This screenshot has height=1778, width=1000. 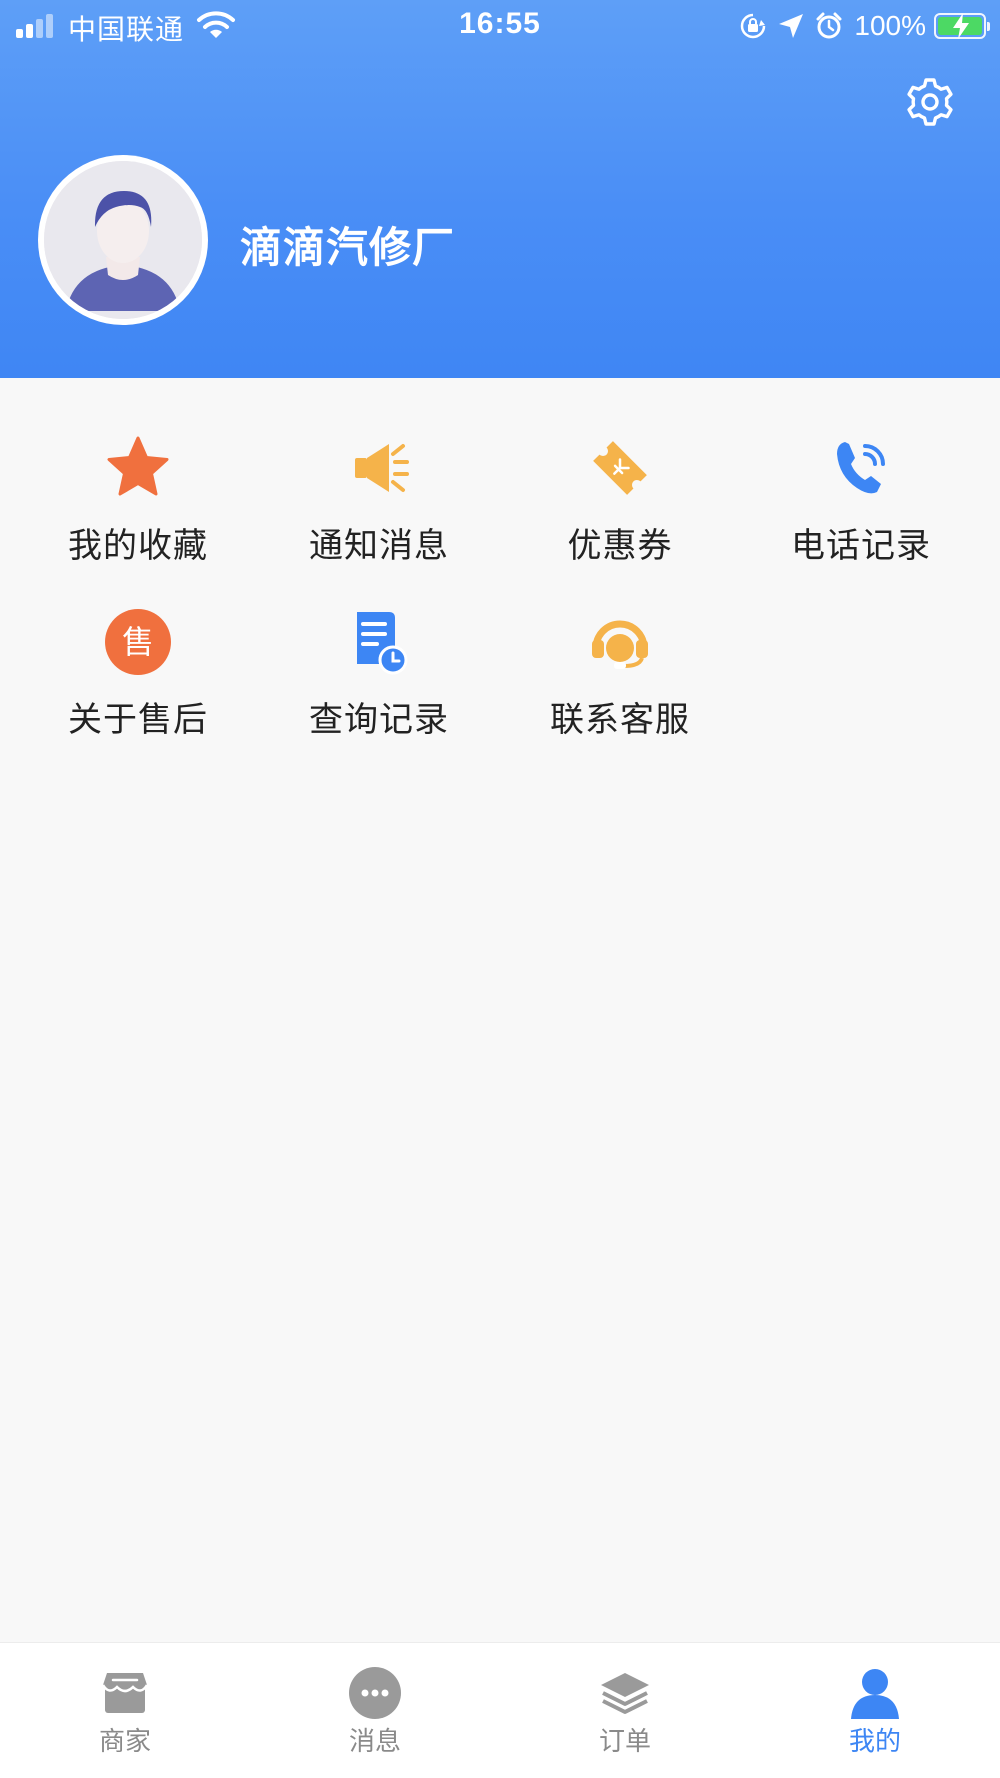 What do you see at coordinates (138, 681) in the screenshot?
I see `menu-item-after-sales: 售 关于售后` at bounding box center [138, 681].